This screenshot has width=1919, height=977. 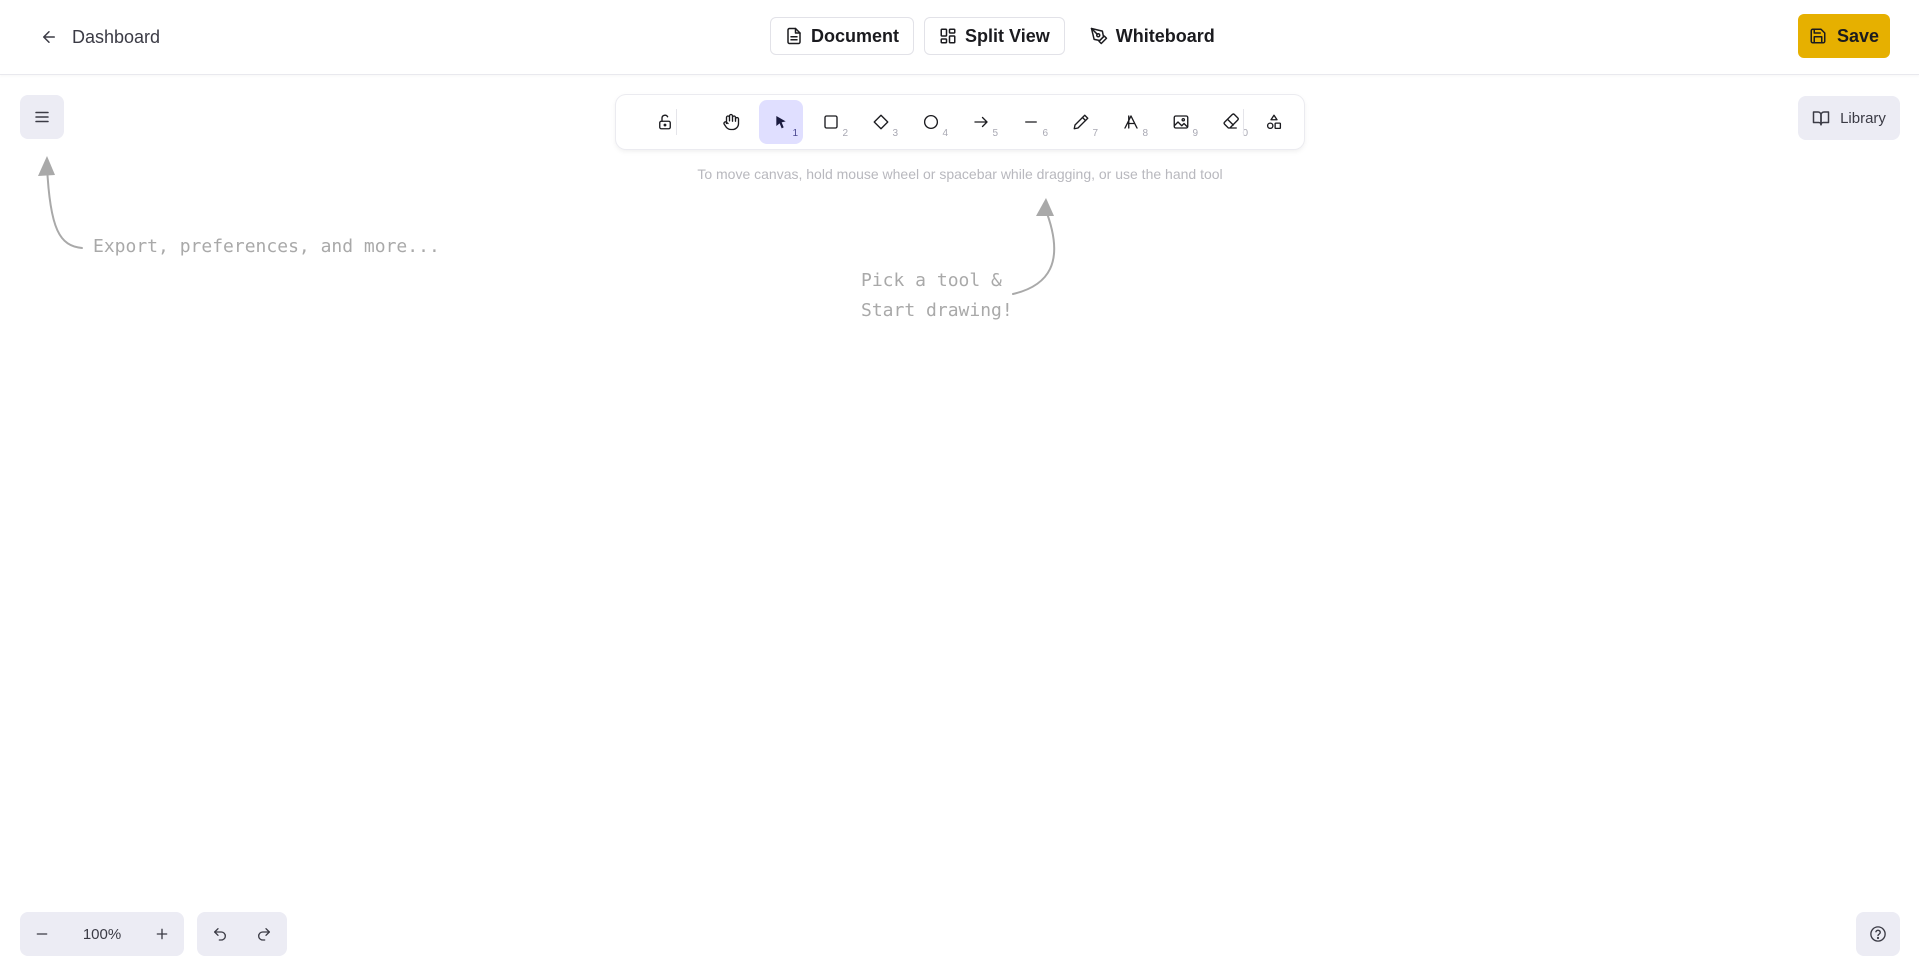 I want to click on tool-diamond: 3, so click(x=881, y=122).